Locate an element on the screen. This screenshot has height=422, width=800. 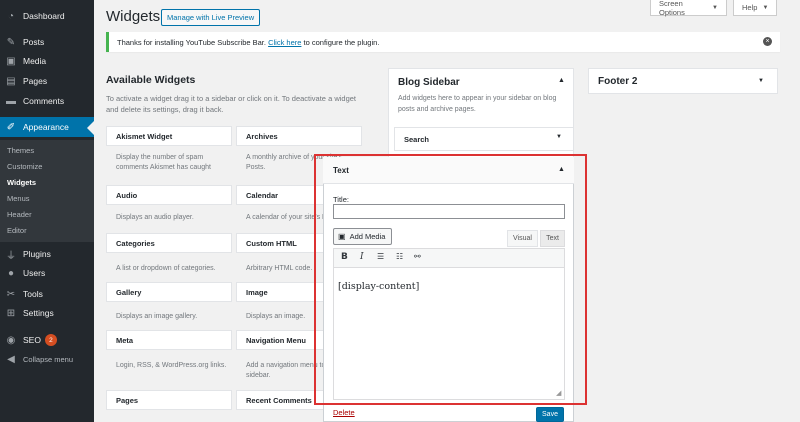
page-title: Widgets is located at coordinates (133, 16).